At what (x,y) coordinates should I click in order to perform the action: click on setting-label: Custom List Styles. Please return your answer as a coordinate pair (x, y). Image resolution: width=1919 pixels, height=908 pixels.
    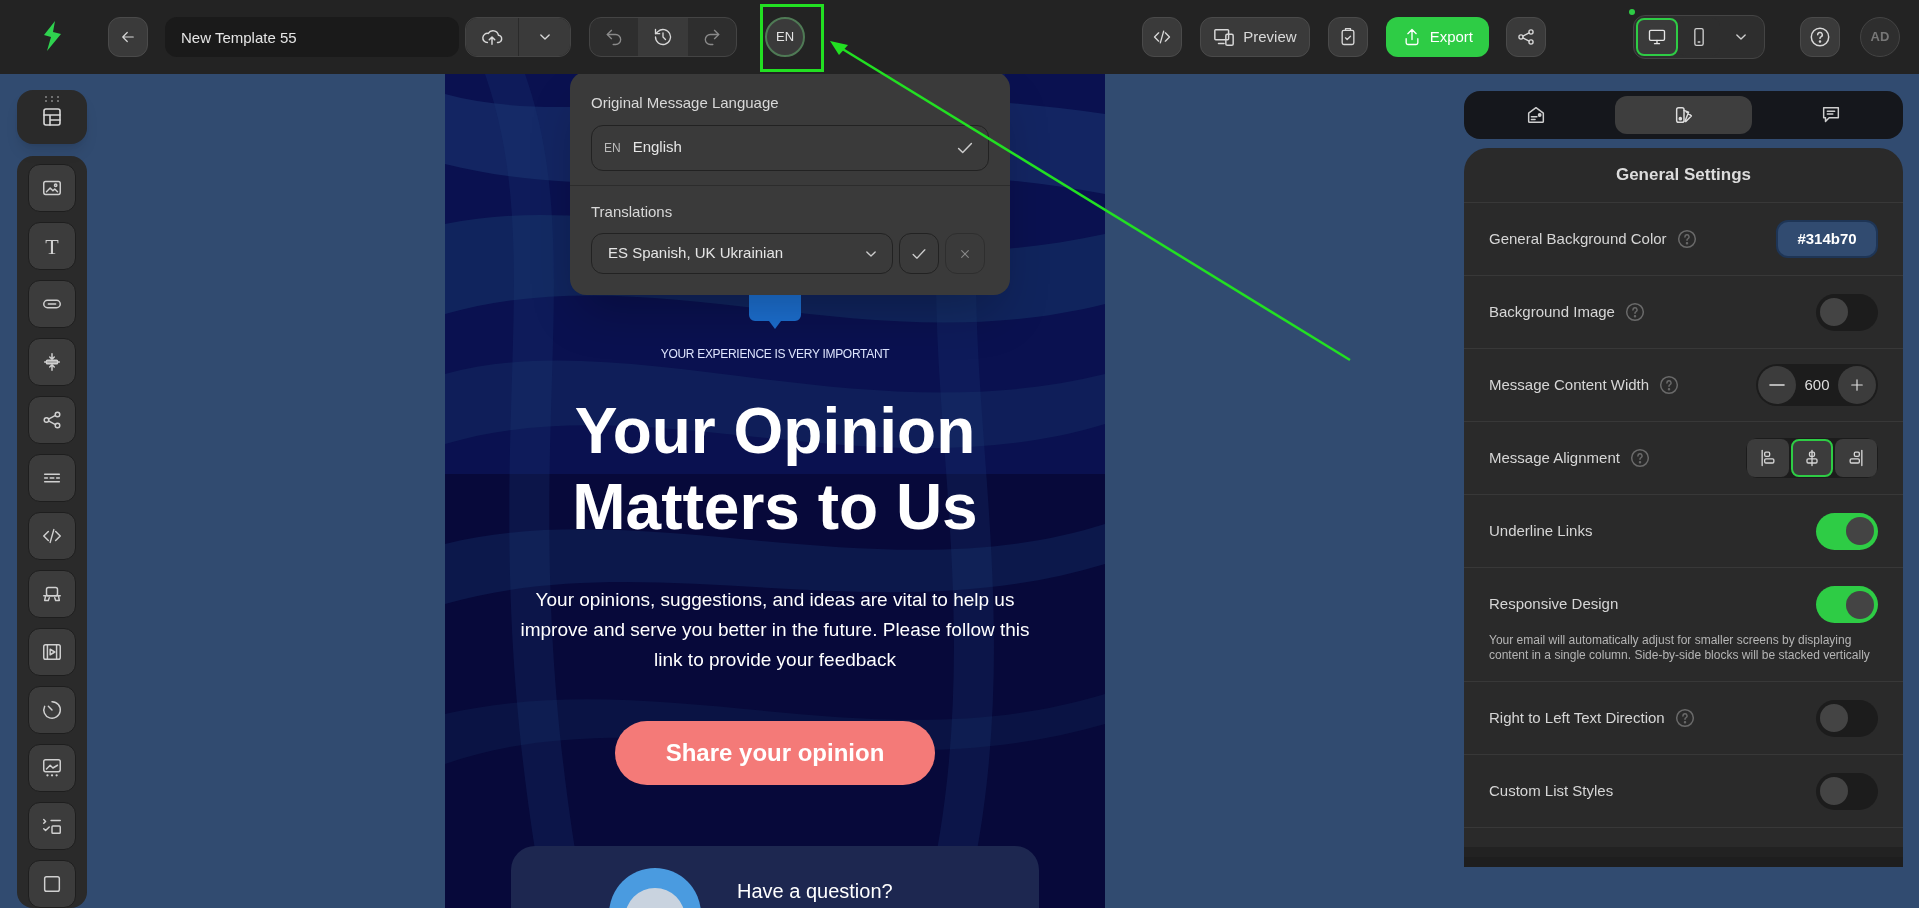
    Looking at the image, I should click on (1551, 790).